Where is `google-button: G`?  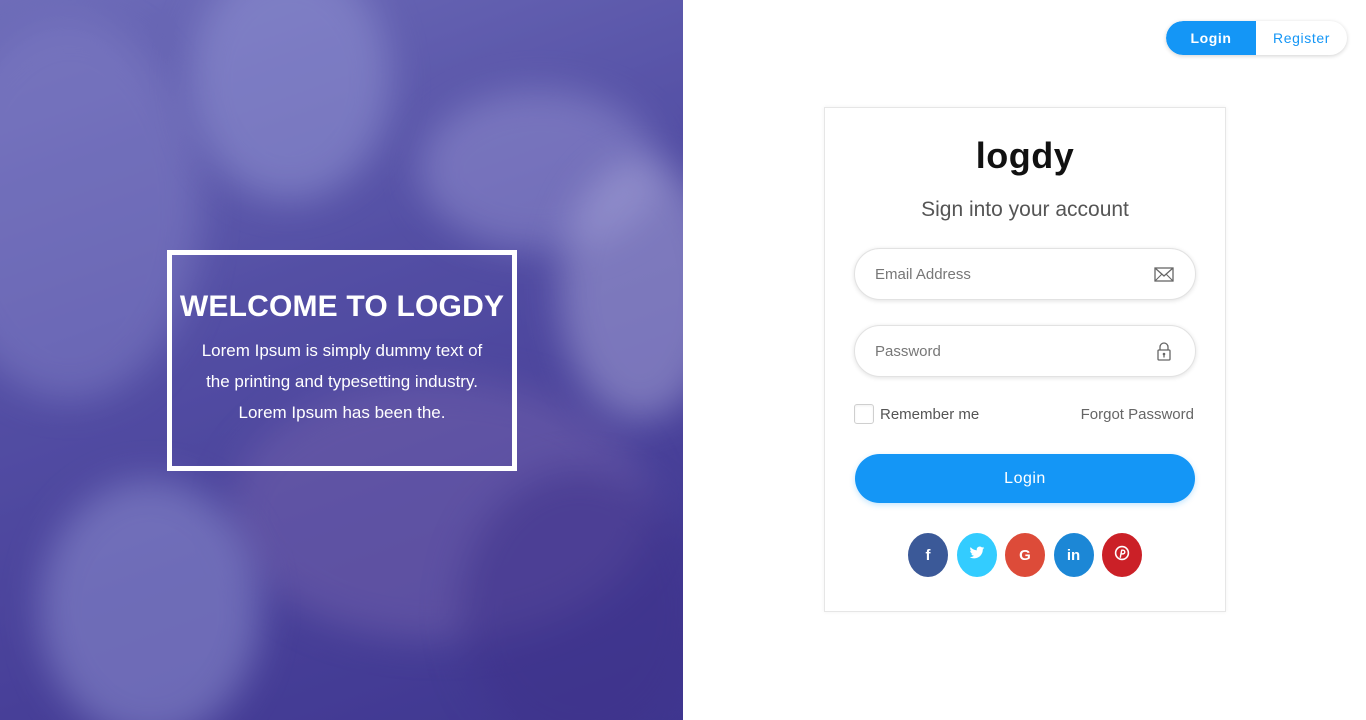
google-button: G is located at coordinates (1025, 555).